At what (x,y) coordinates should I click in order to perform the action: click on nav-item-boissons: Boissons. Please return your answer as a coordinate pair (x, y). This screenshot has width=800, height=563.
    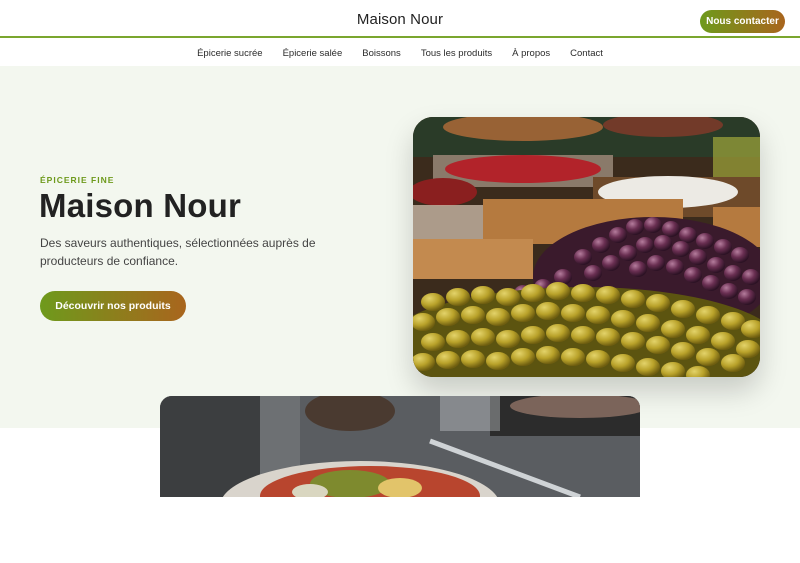
    Looking at the image, I should click on (381, 53).